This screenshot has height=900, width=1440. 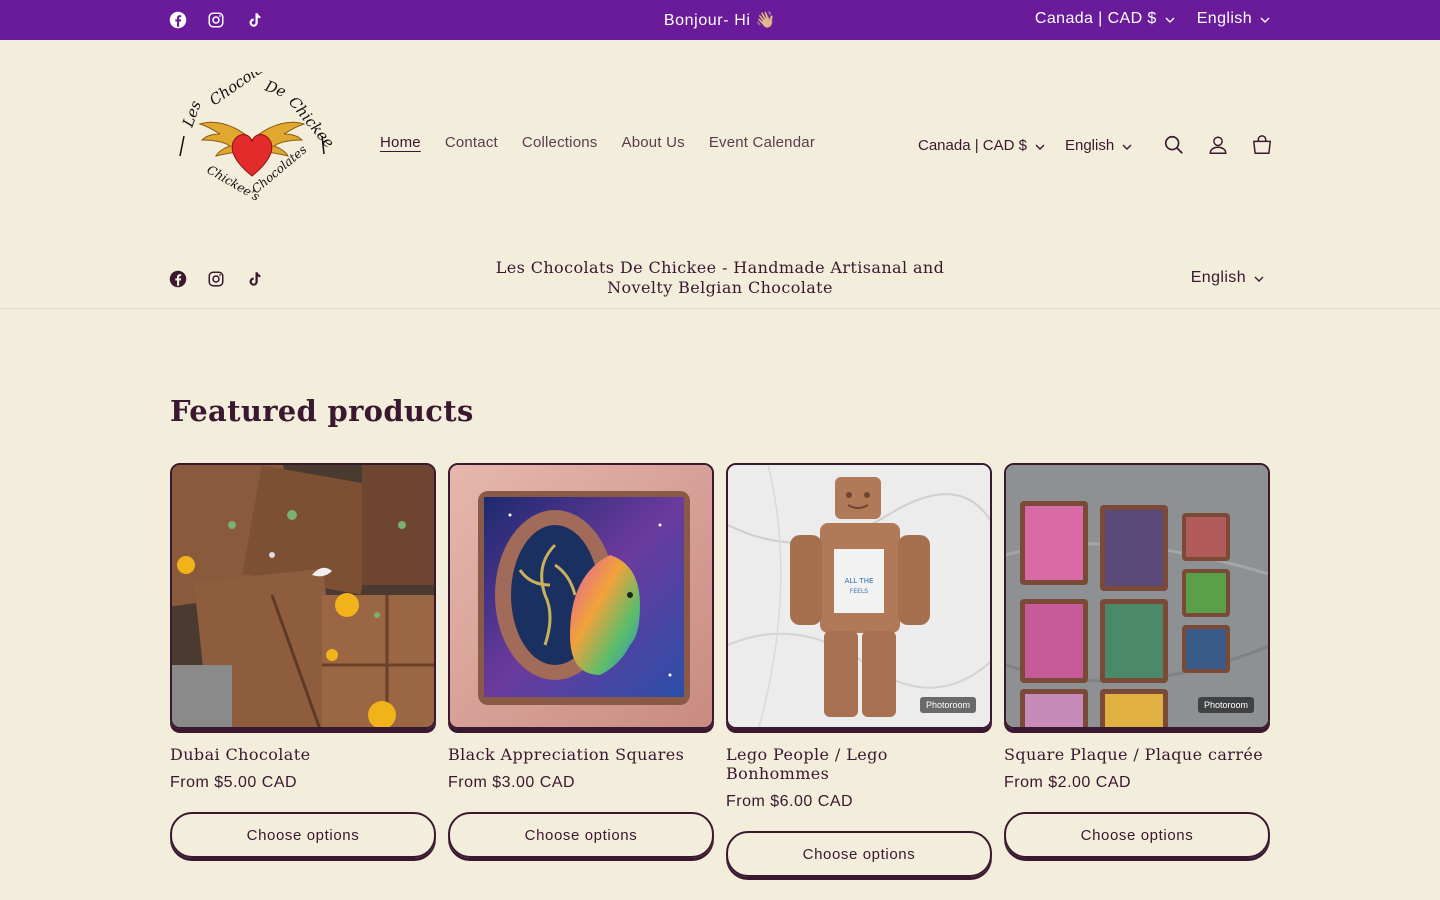 What do you see at coordinates (1174, 145) in the screenshot?
I see `search-icon` at bounding box center [1174, 145].